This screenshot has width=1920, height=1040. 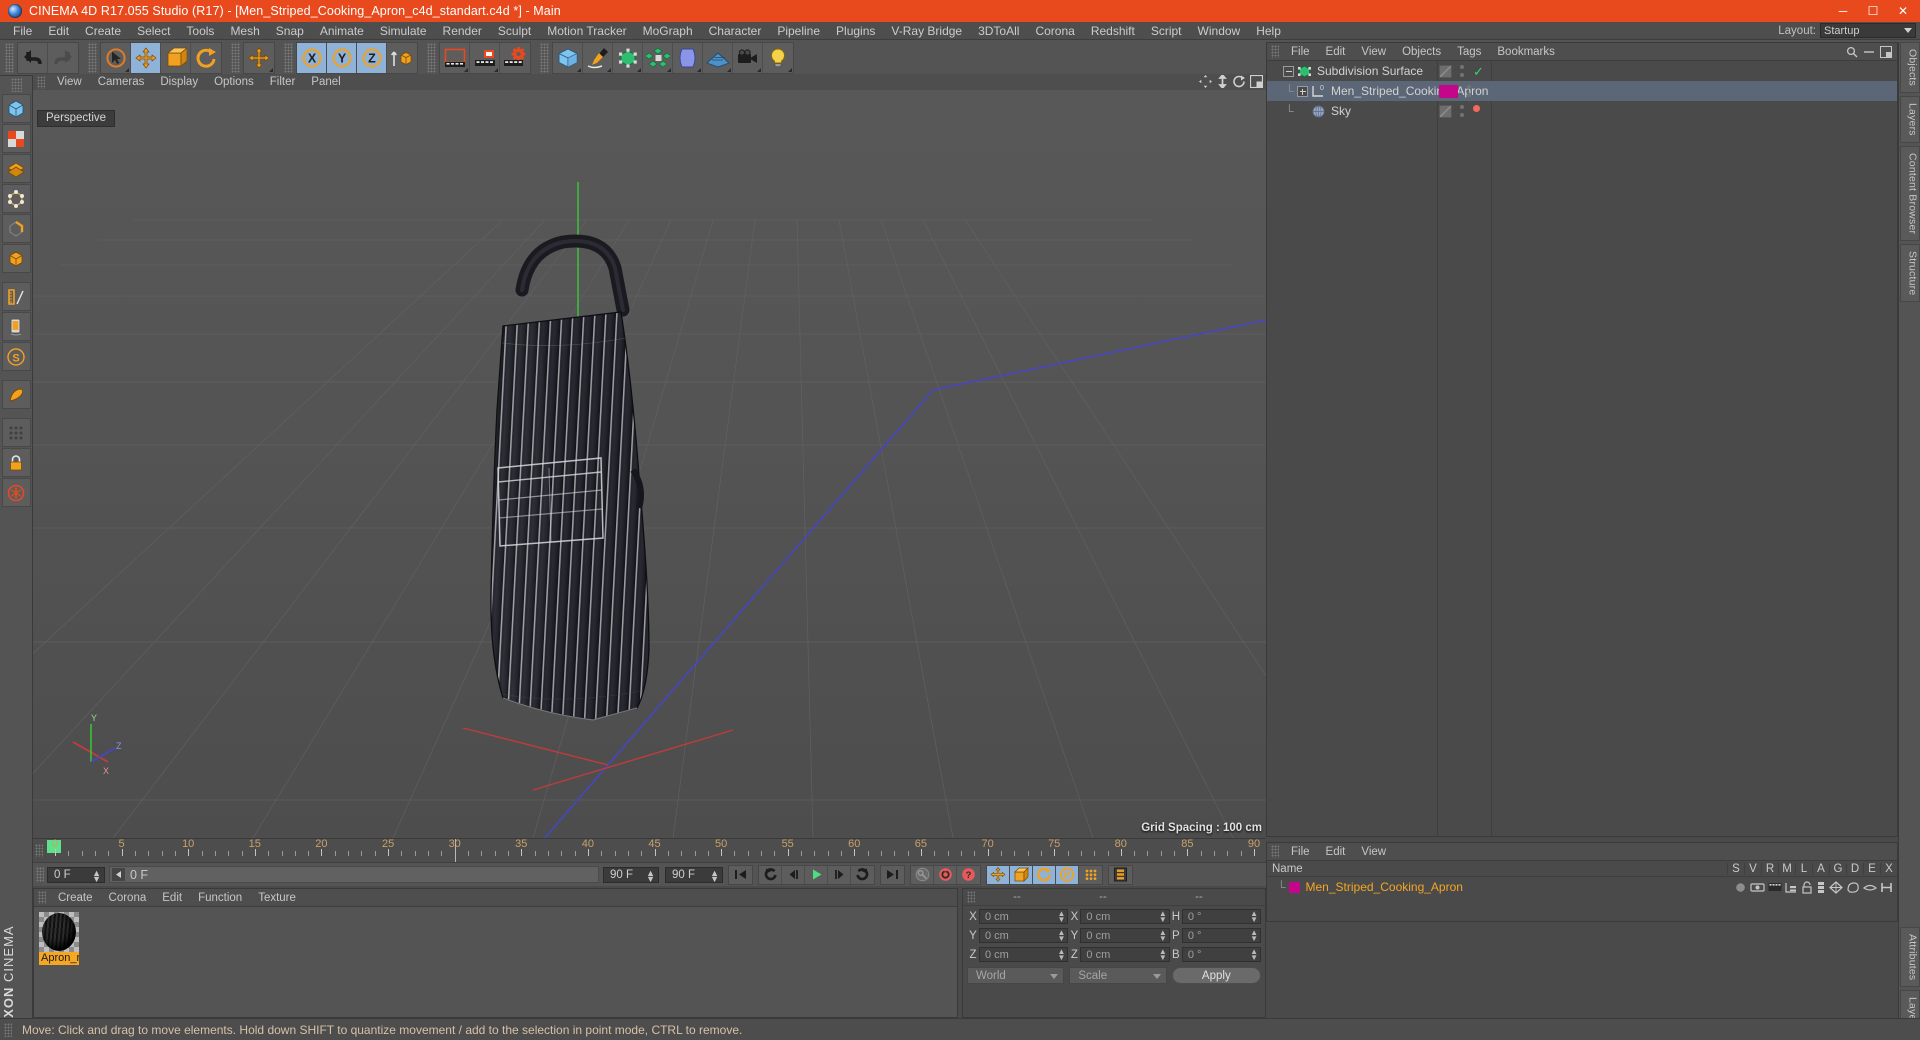 What do you see at coordinates (1821, 887) in the screenshot?
I see `layer-icon` at bounding box center [1821, 887].